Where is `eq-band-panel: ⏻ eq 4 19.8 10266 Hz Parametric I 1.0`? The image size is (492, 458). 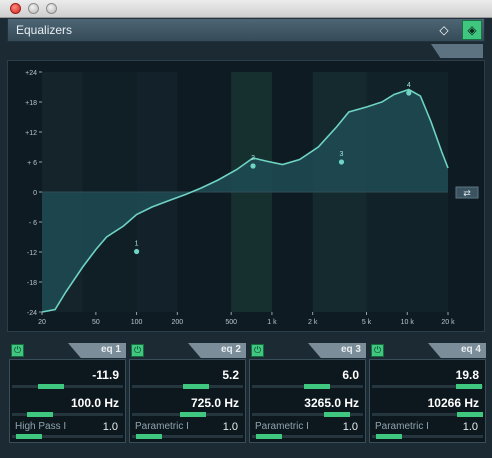 eq-band-panel: ⏻ eq 4 19.8 10266 Hz Parametric I 1.0 is located at coordinates (427, 392).